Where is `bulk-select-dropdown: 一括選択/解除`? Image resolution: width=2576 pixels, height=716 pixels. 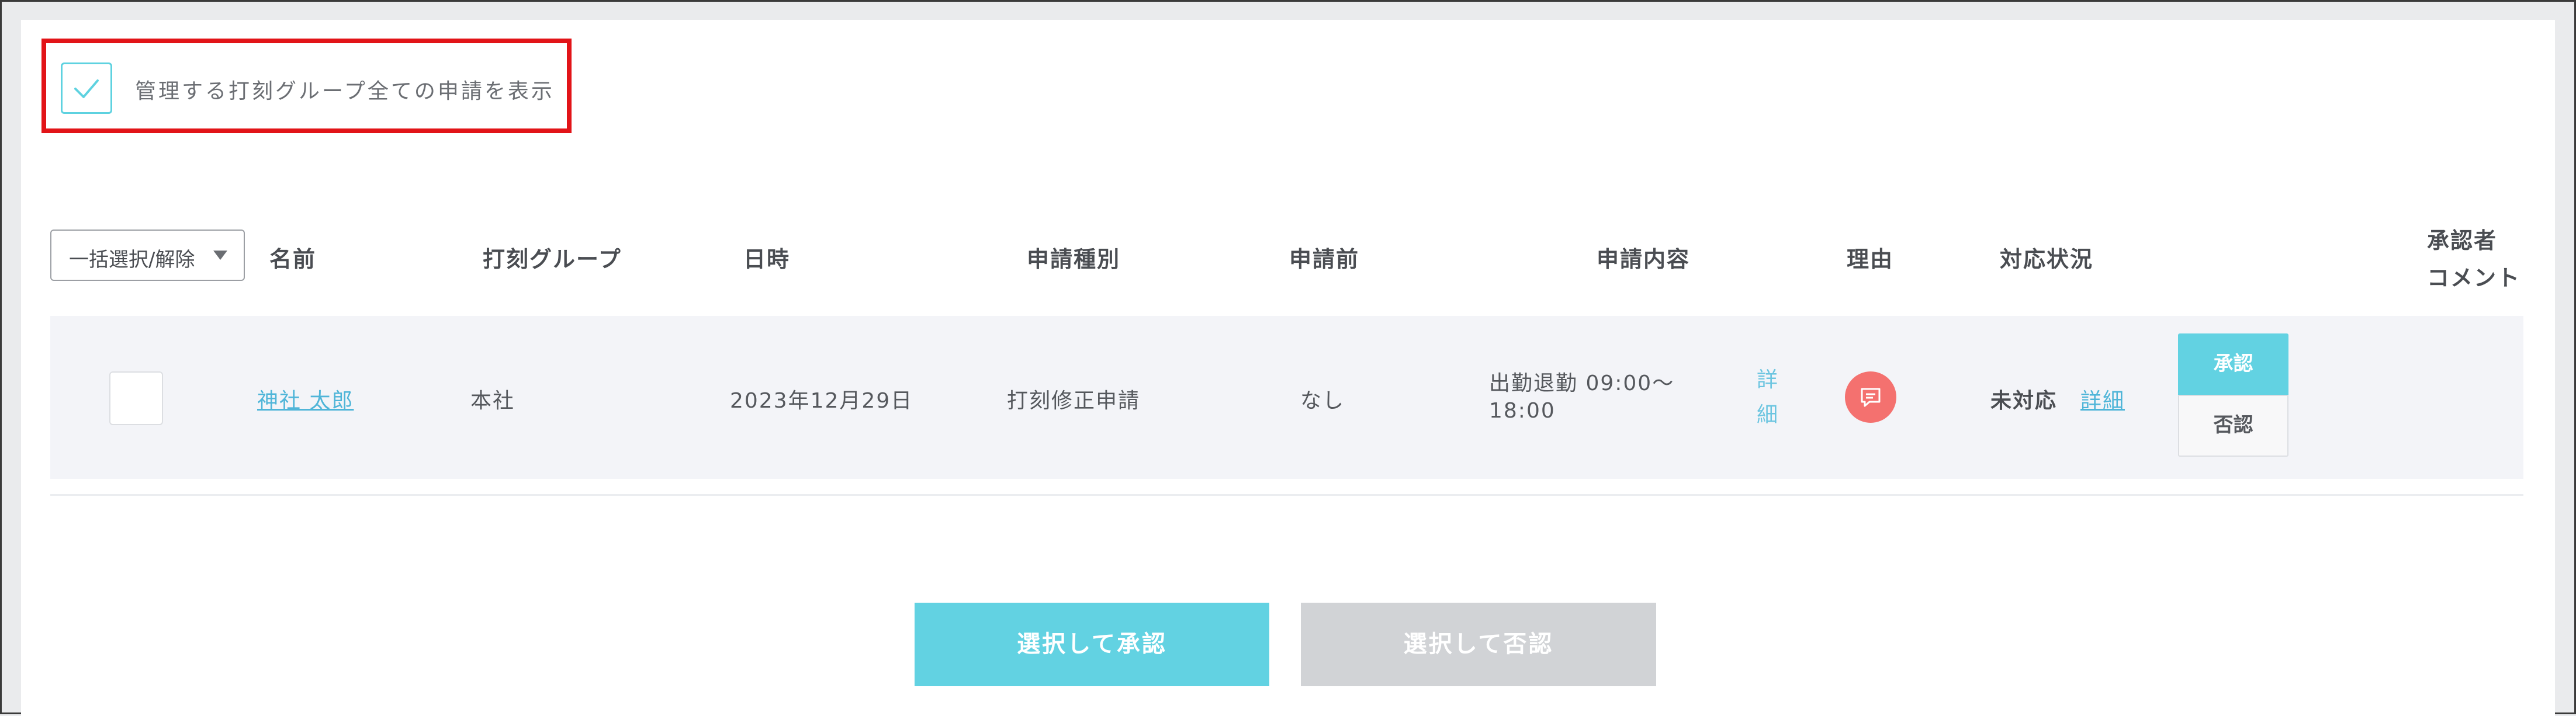
bulk-select-dropdown: 一括選択/解除 is located at coordinates (147, 256).